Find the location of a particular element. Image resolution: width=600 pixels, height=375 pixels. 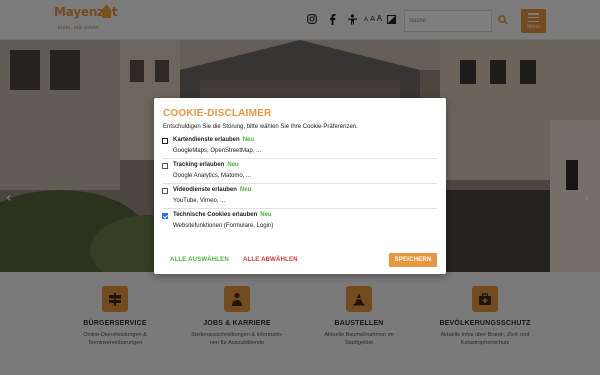

select-all-button: ALLE AUSWÄHLEN is located at coordinates (199, 260).